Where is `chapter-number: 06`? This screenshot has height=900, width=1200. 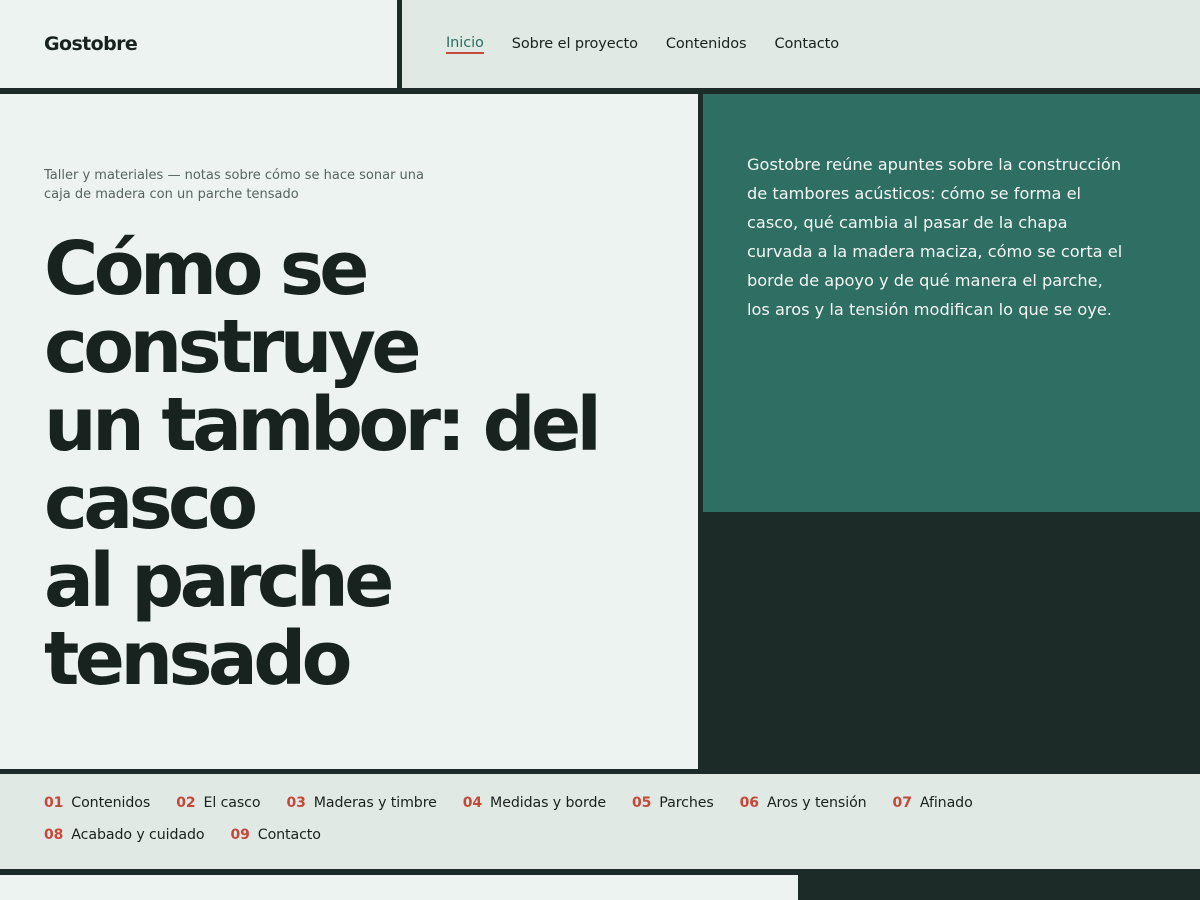
chapter-number: 06 is located at coordinates (749, 803).